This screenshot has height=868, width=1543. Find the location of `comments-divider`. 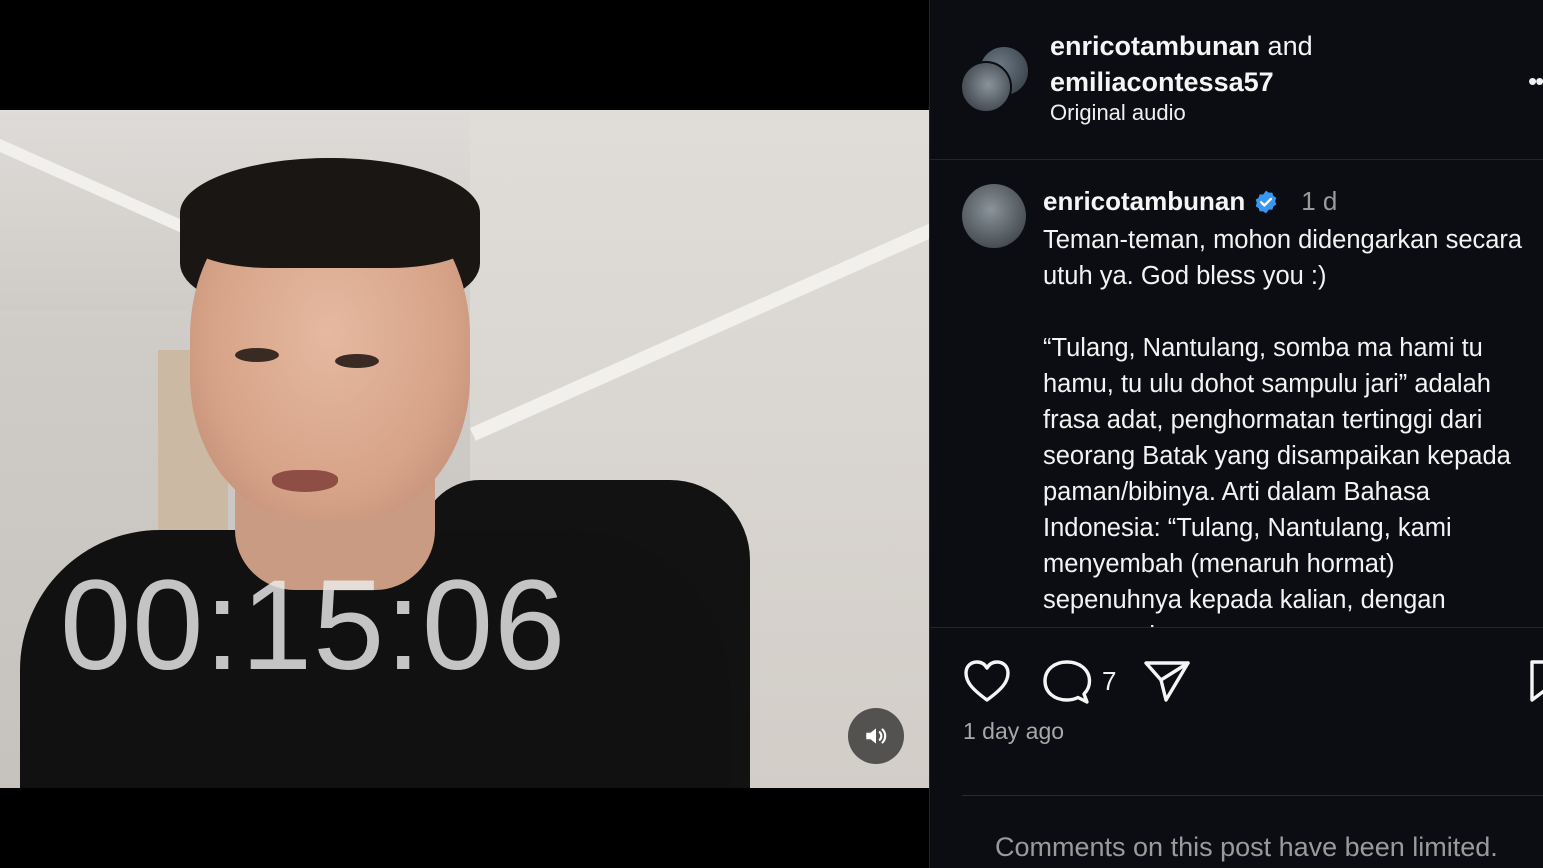

comments-divider is located at coordinates (1252, 795).